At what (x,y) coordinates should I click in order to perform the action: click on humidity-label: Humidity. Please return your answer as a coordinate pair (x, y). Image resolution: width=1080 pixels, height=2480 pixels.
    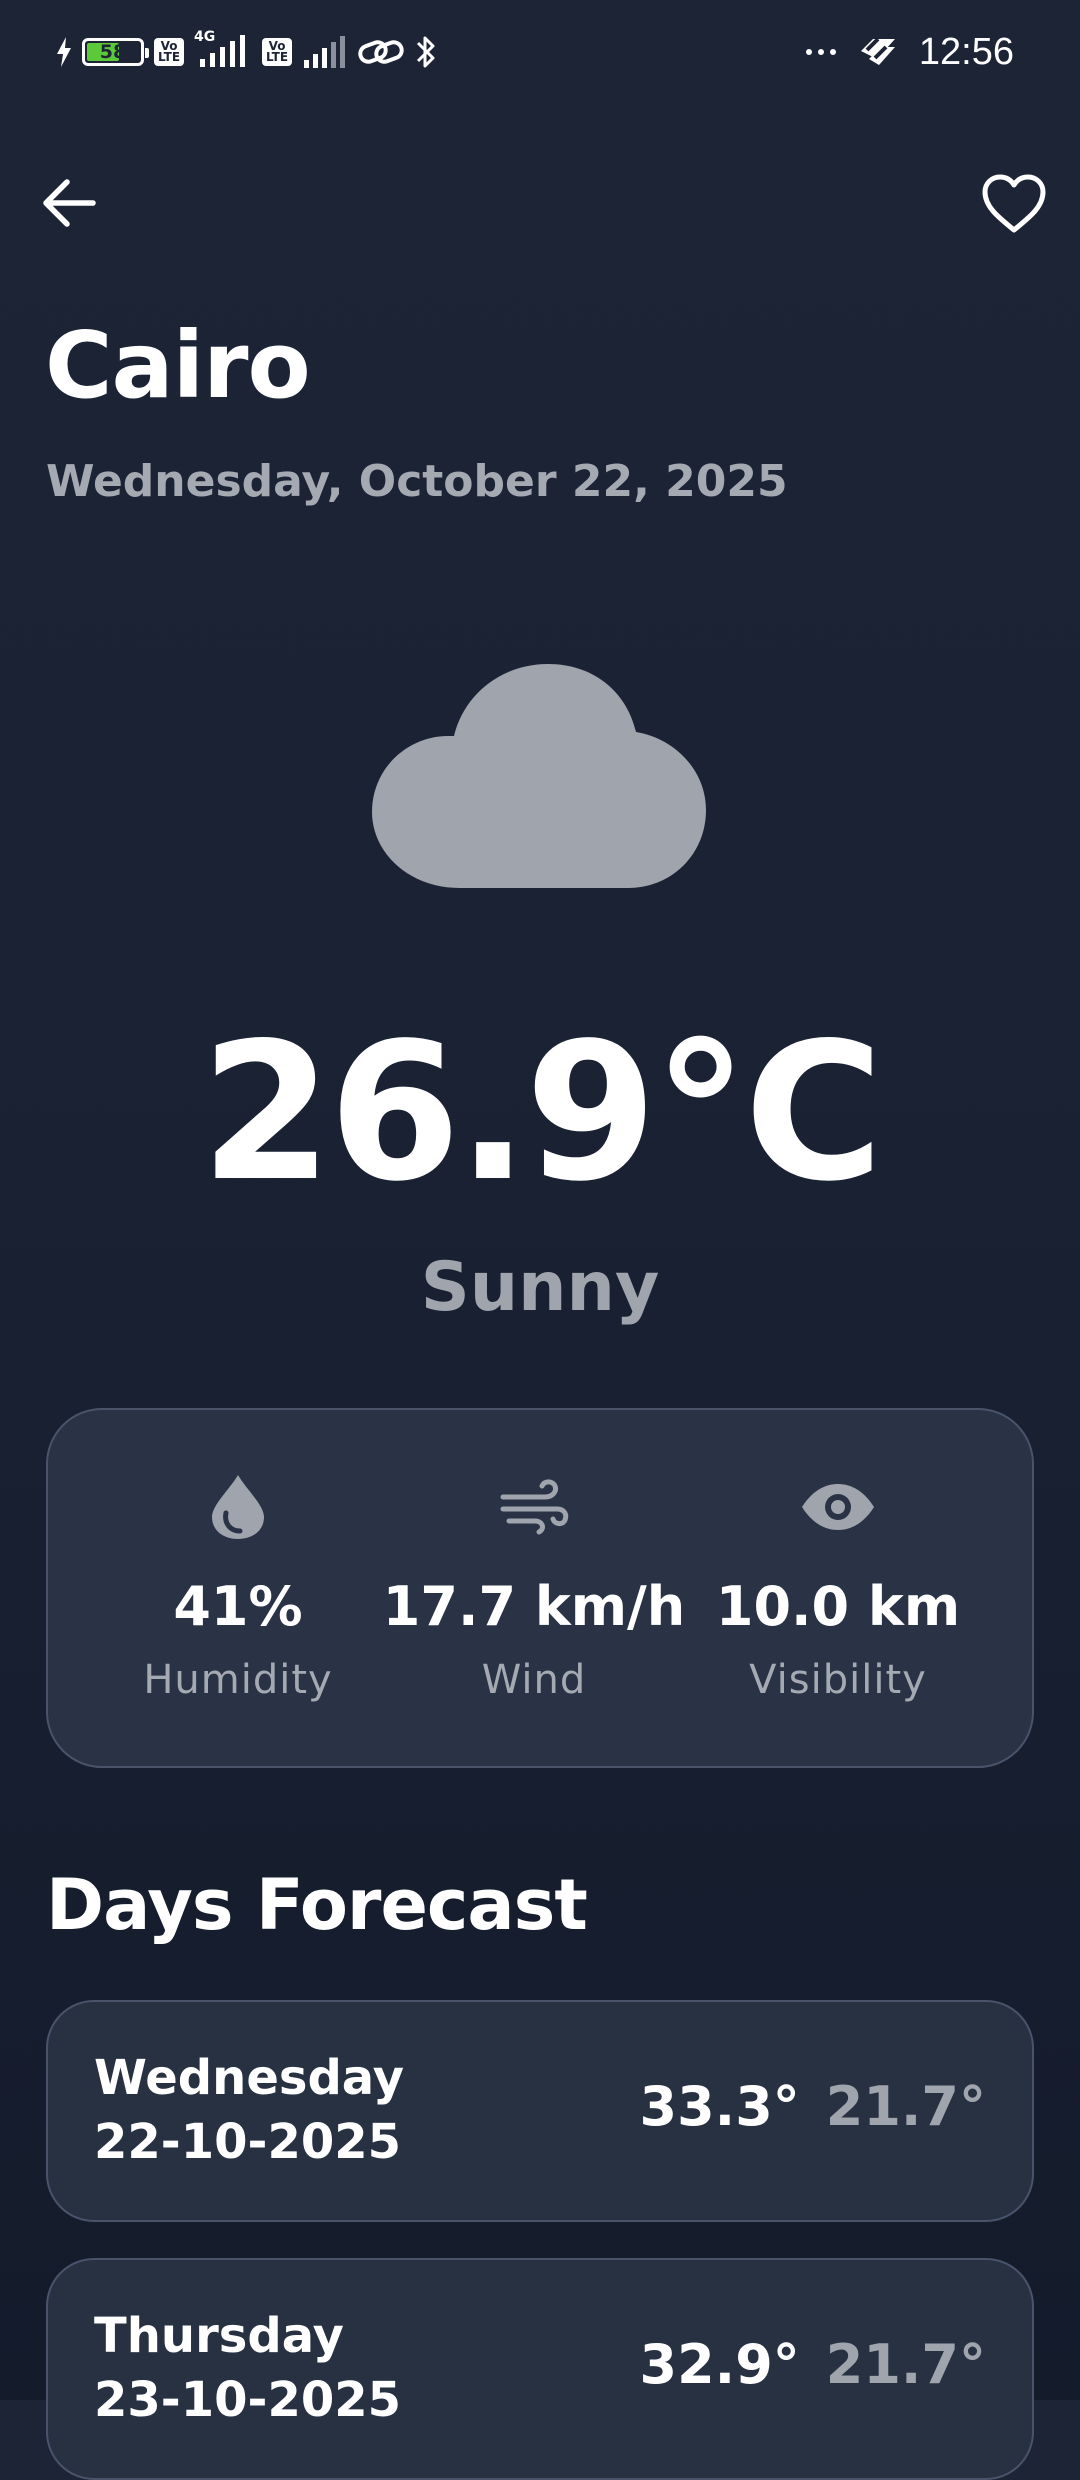
    Looking at the image, I should click on (238, 1680).